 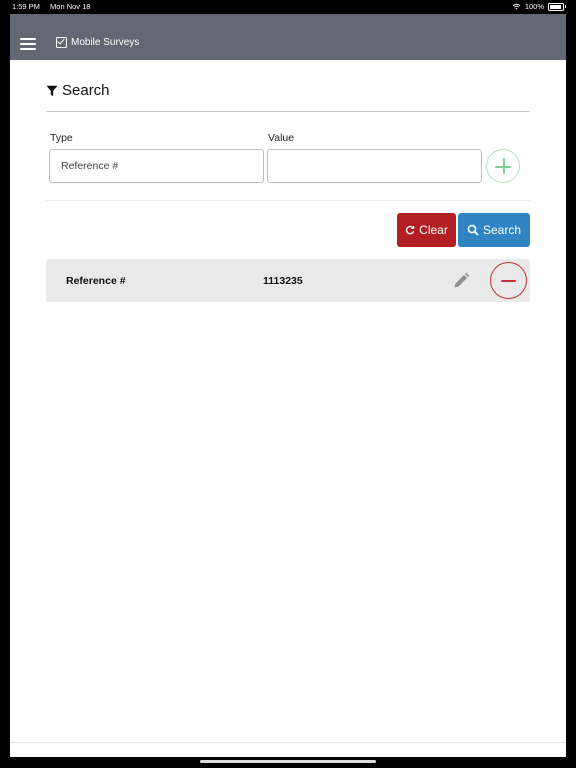 What do you see at coordinates (61, 138) in the screenshot?
I see `type-label: Type` at bounding box center [61, 138].